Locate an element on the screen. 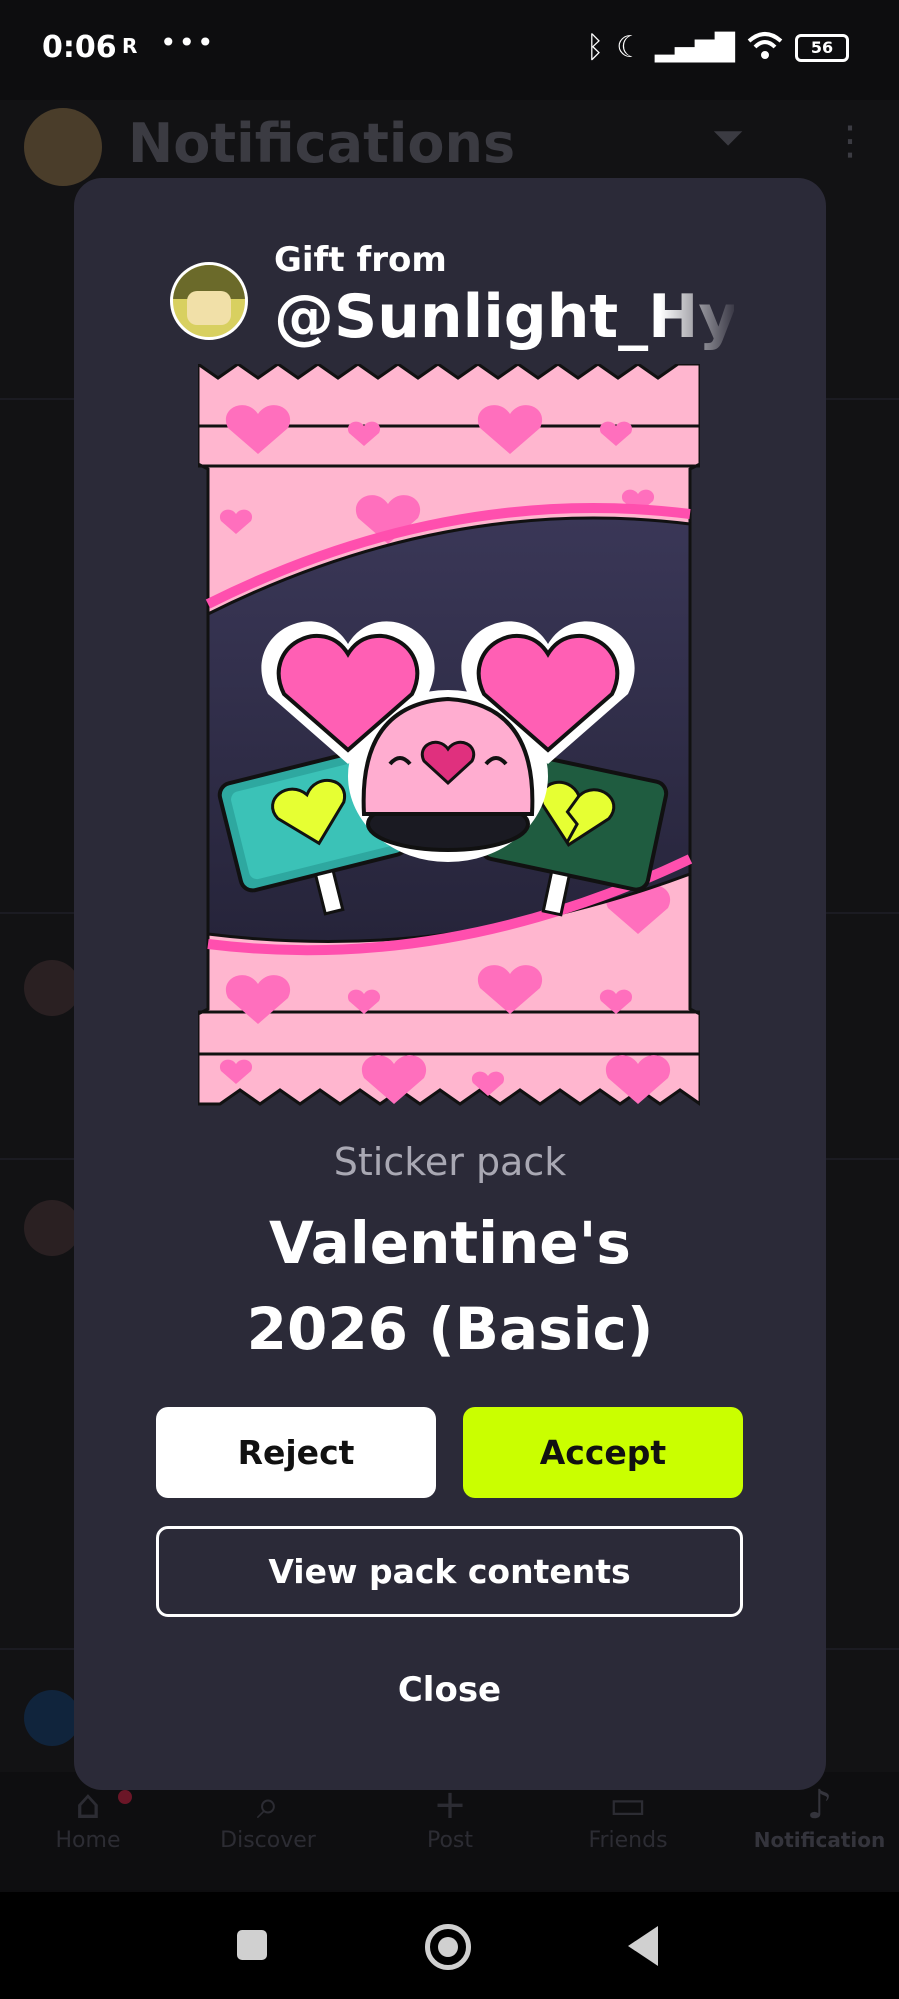  status-icons: ᛒ ☾ ▂▄▆█ 56 is located at coordinates (717, 47).